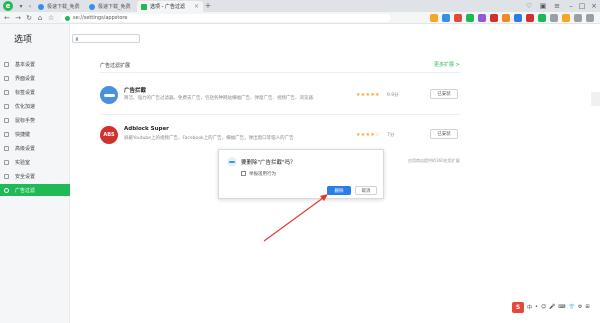 Image resolution: width=600 pixels, height=323 pixels. What do you see at coordinates (561, 307) in the screenshot?
I see `ime-keyboard-icon: ⌨` at bounding box center [561, 307].